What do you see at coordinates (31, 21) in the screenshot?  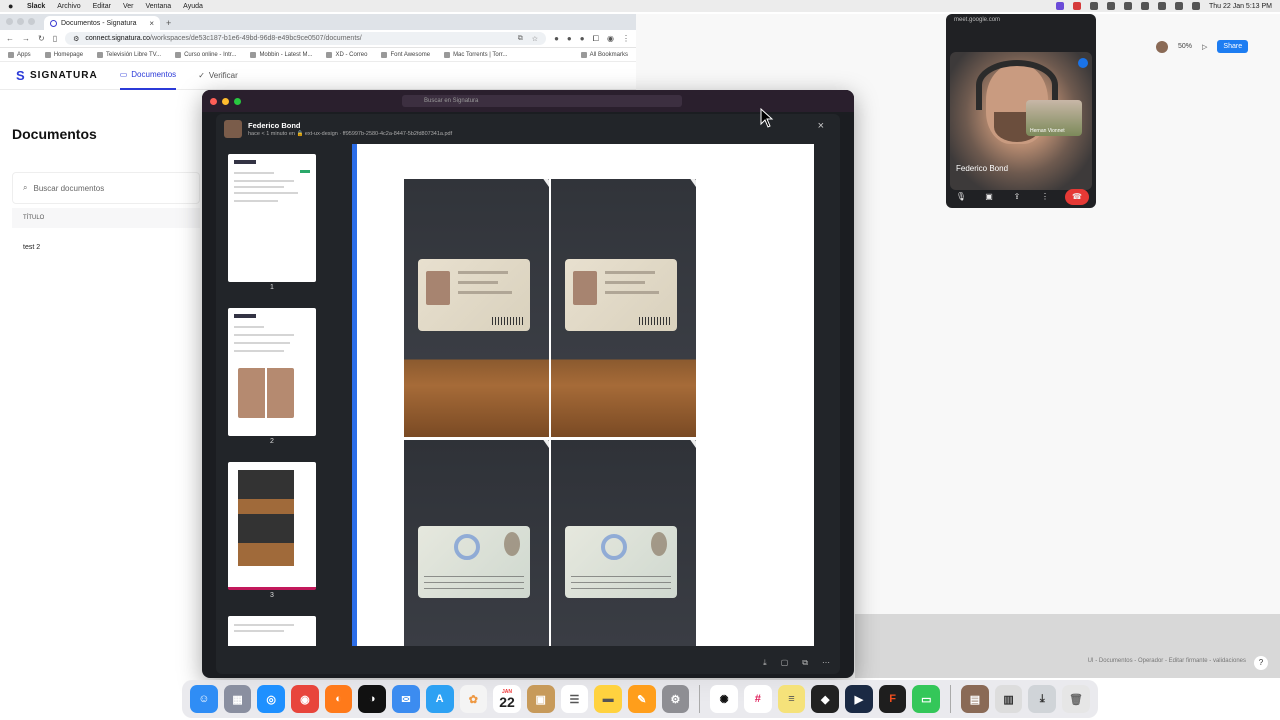 I see `zoom-dot-icon` at bounding box center [31, 21].